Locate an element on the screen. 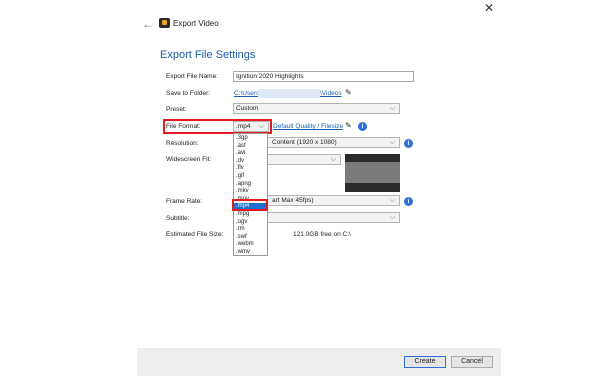 The height and width of the screenshot is (376, 600). frame-rate-value: art Max 45fps) is located at coordinates (293, 200).